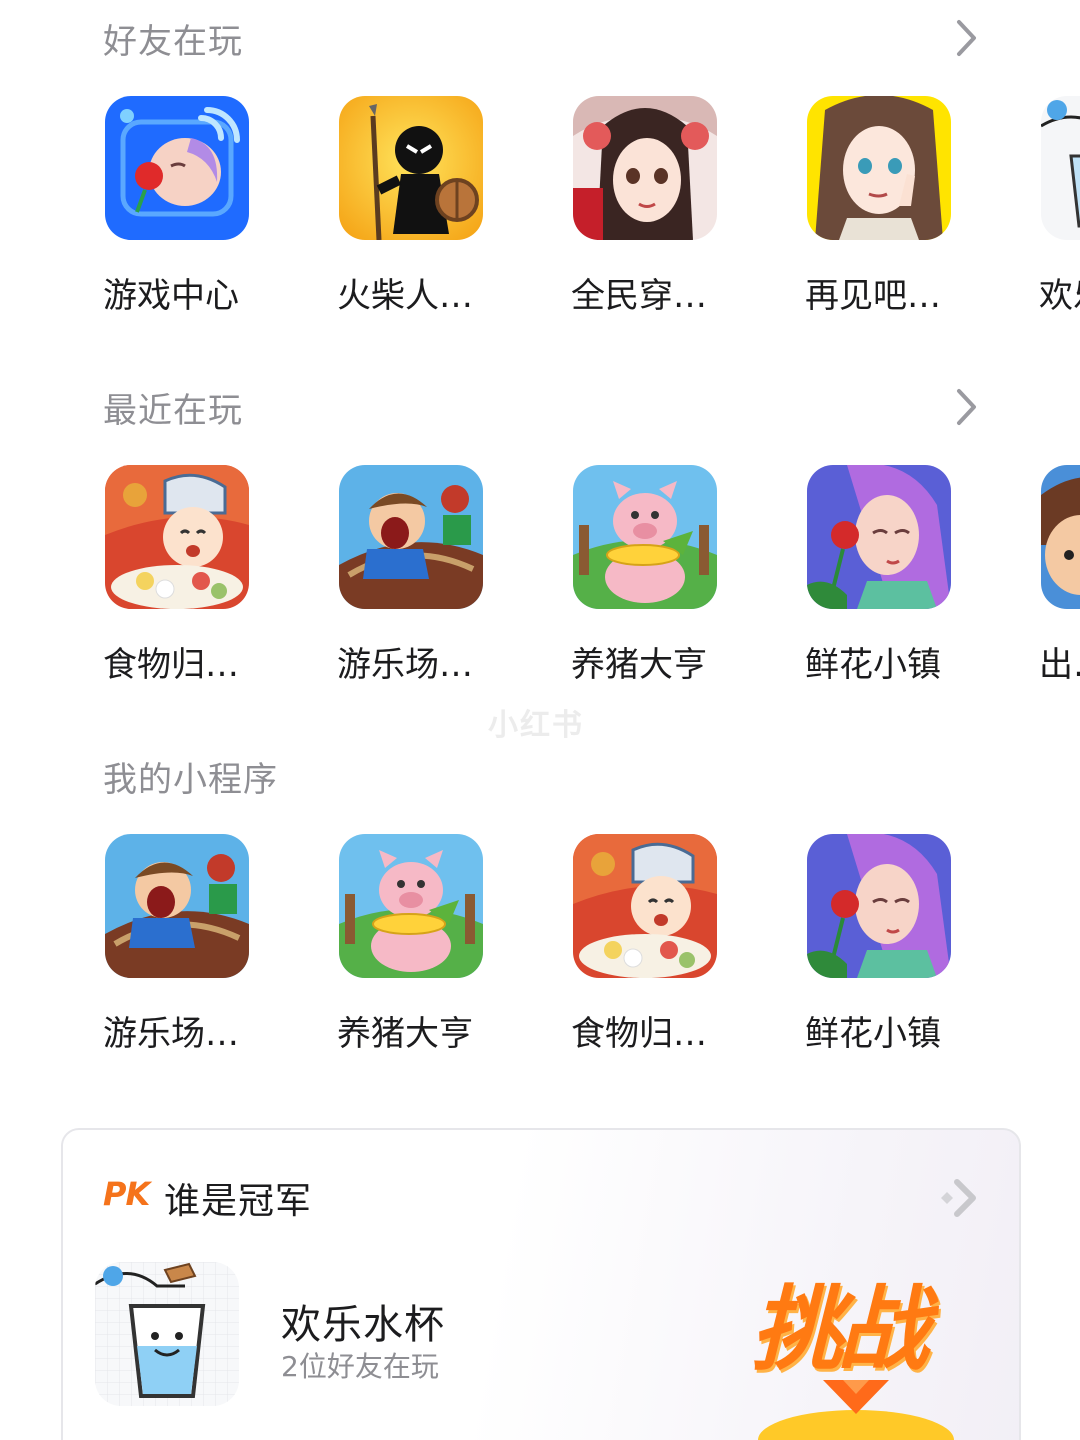  Describe the element at coordinates (126, 1194) in the screenshot. I see `pk-badge: PK` at that location.